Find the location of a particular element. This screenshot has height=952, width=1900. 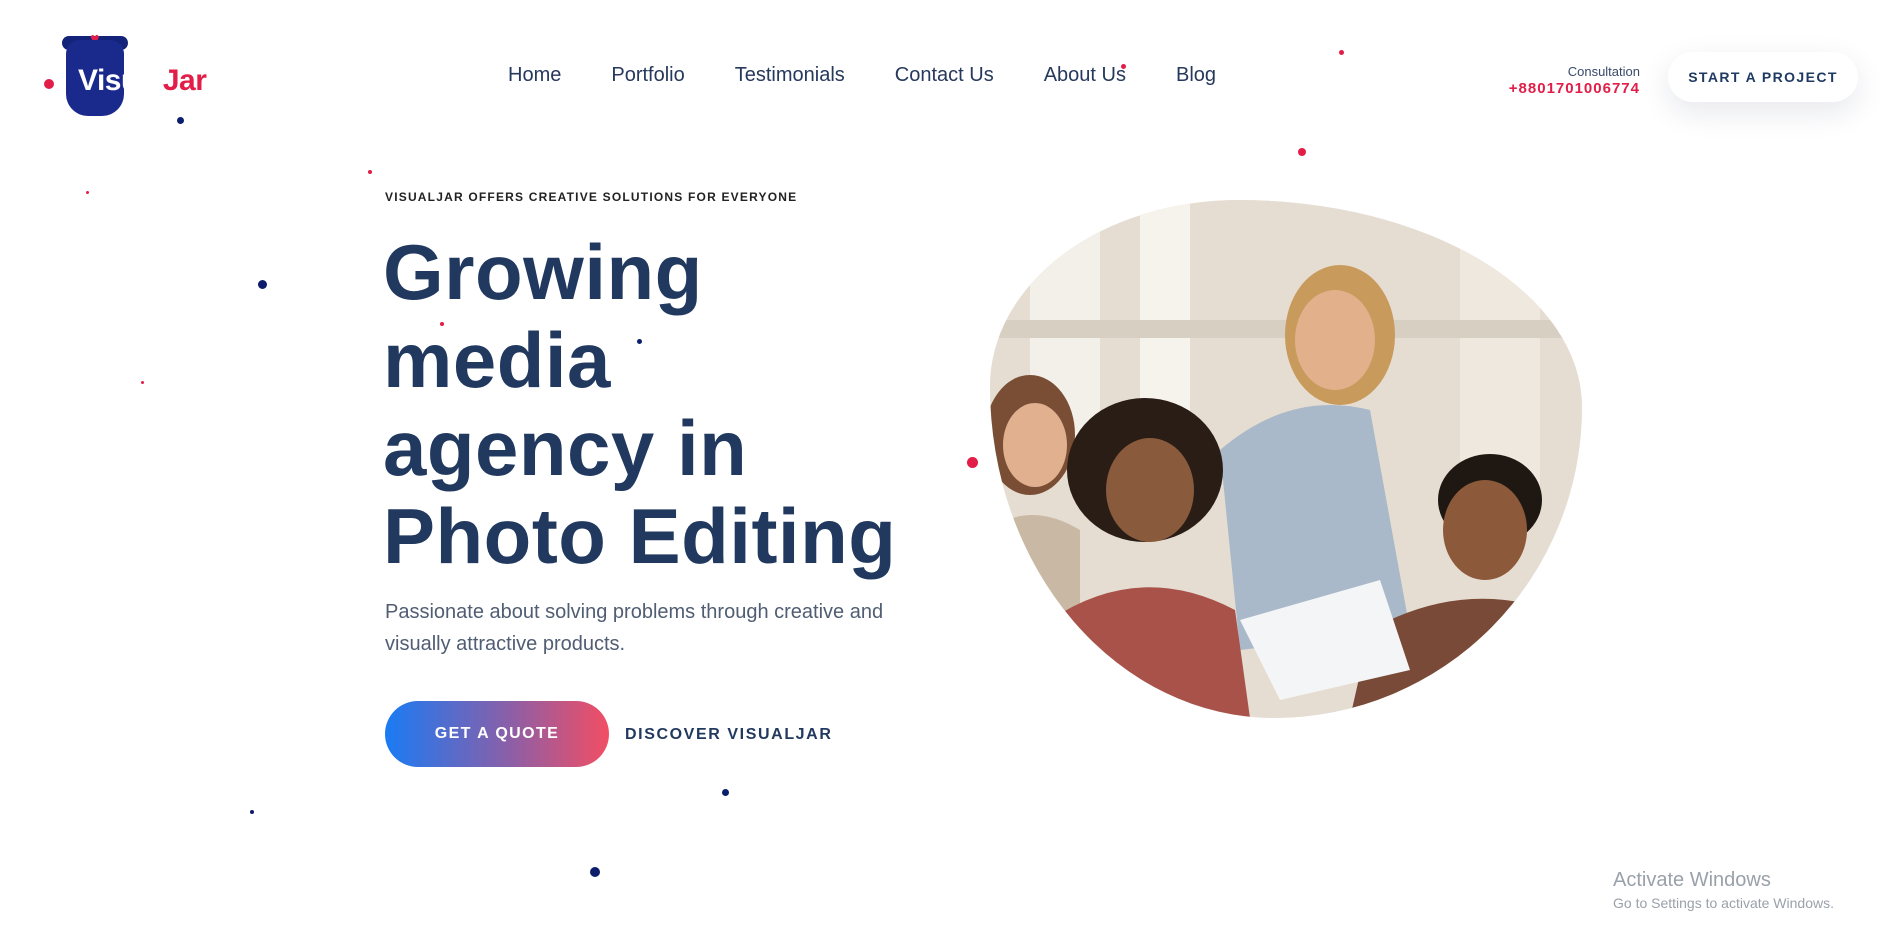

consultation-phone: +8801701006774 is located at coordinates (1574, 88).